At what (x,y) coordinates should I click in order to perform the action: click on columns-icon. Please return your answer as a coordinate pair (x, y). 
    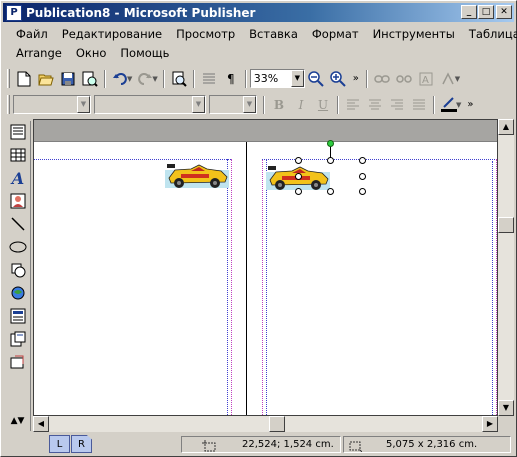
    Looking at the image, I should click on (209, 79).